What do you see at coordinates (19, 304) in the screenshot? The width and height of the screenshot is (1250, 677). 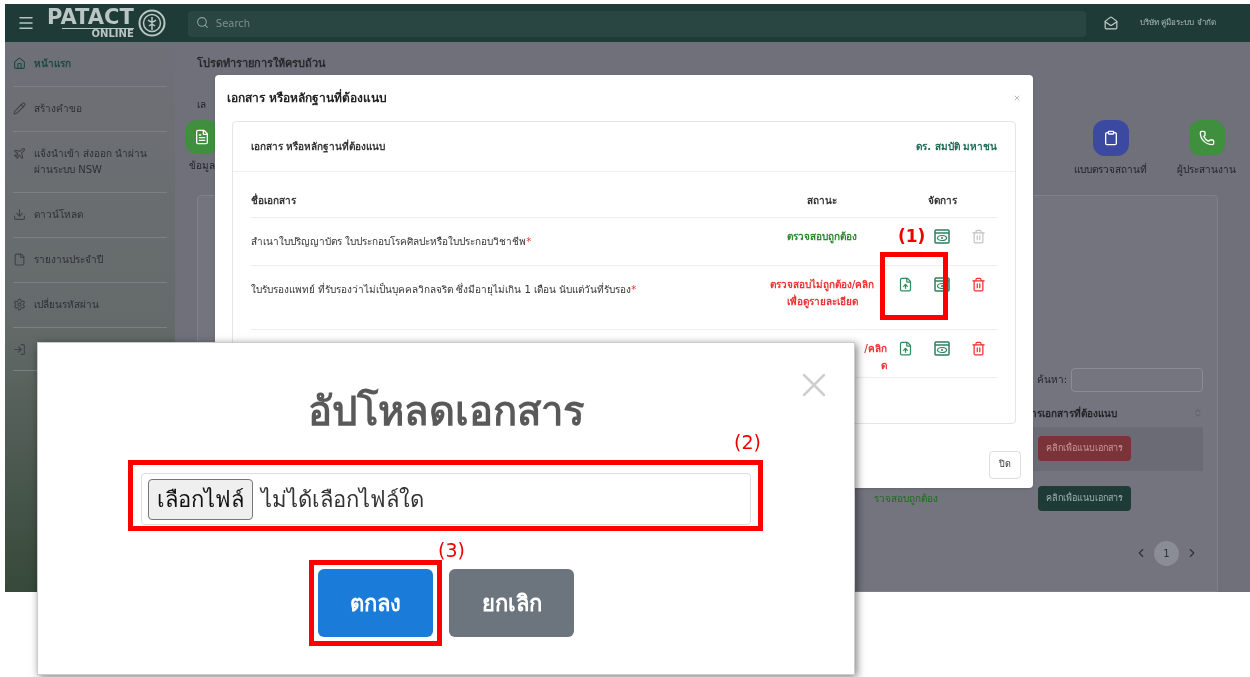 I see `cogs-icon` at bounding box center [19, 304].